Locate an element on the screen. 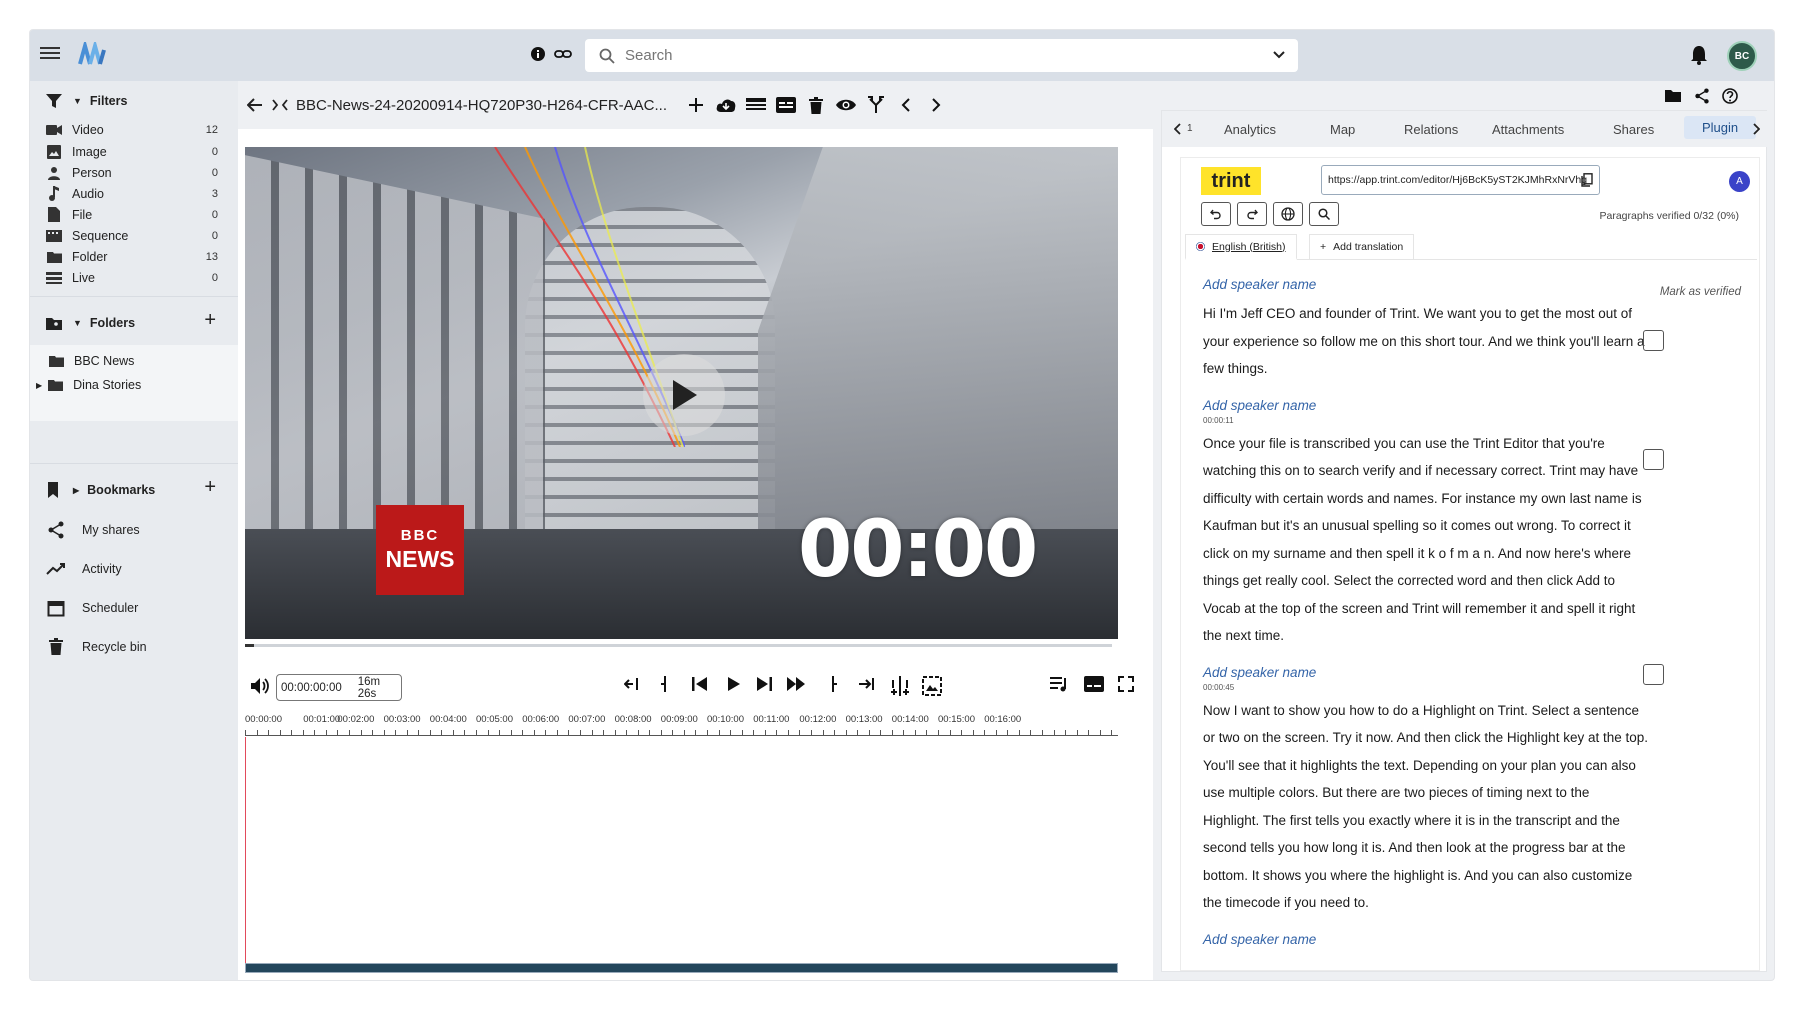  trint-user-avatar: A is located at coordinates (1739, 181).